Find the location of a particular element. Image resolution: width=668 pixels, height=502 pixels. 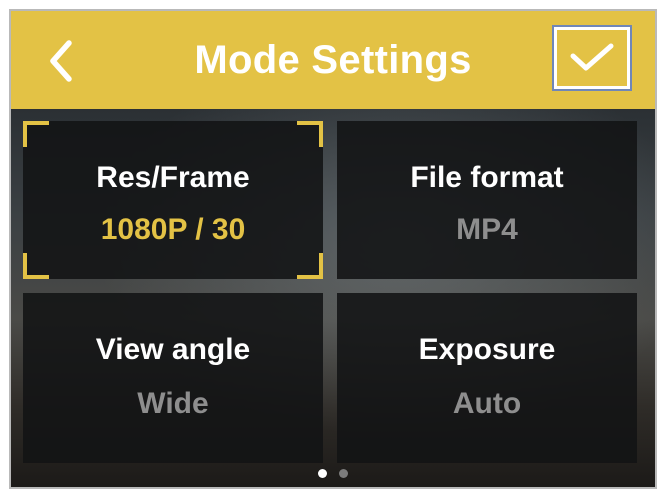

tile-label: File format is located at coordinates (487, 177).